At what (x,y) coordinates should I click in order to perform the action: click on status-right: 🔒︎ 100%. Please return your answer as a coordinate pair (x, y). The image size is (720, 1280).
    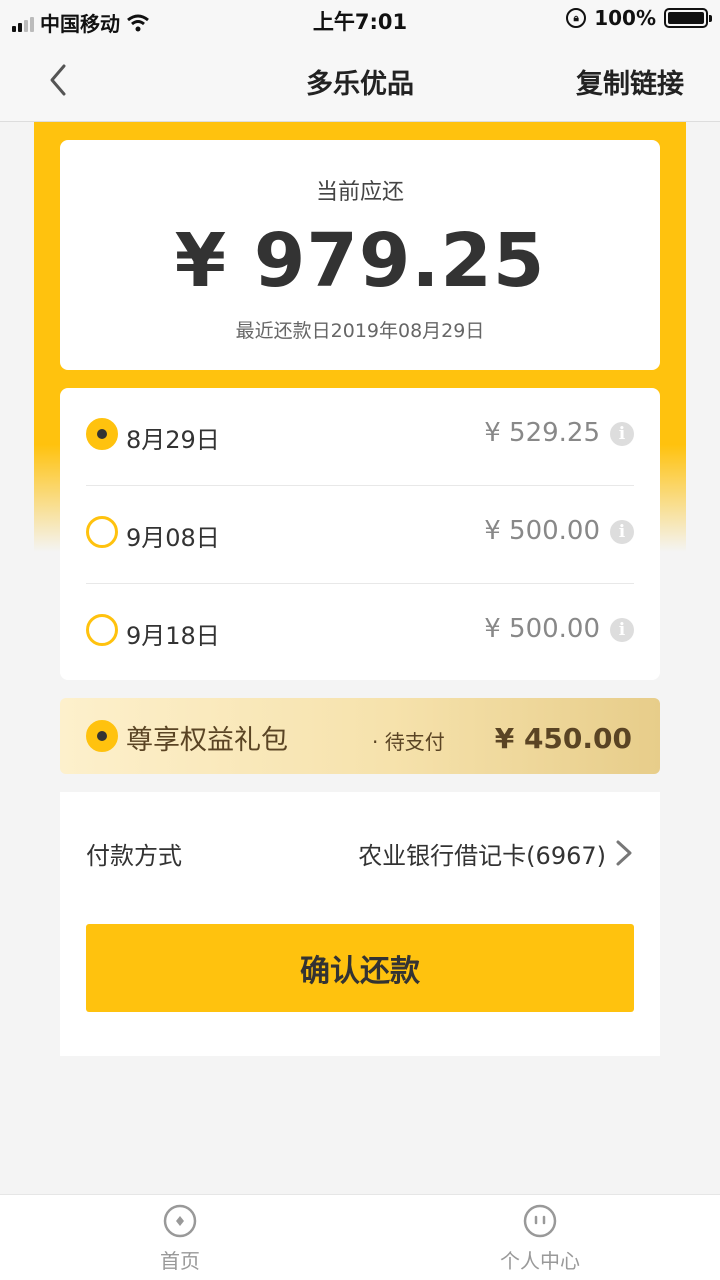
    Looking at the image, I should click on (639, 18).